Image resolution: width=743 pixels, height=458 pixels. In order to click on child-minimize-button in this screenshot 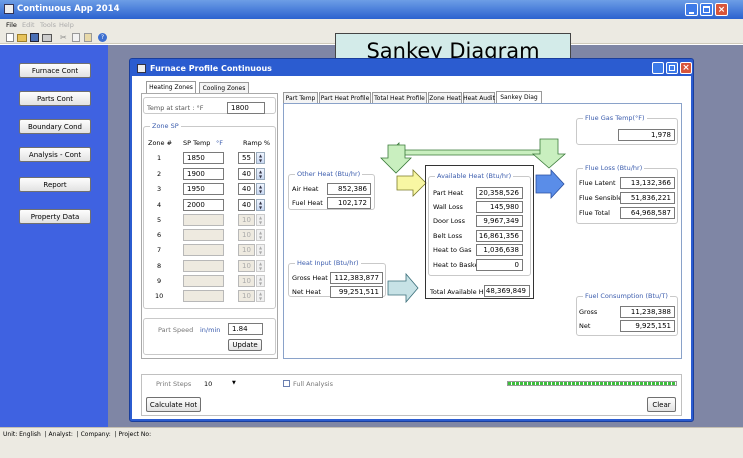, I will do `click(658, 68)`.